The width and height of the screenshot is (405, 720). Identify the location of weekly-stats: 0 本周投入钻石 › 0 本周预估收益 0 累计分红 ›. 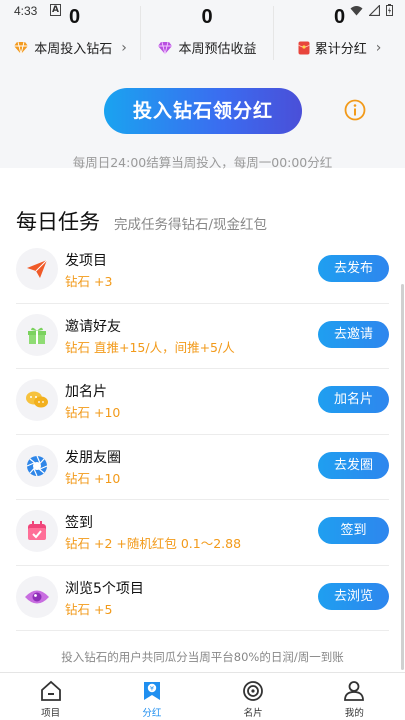
(202, 33).